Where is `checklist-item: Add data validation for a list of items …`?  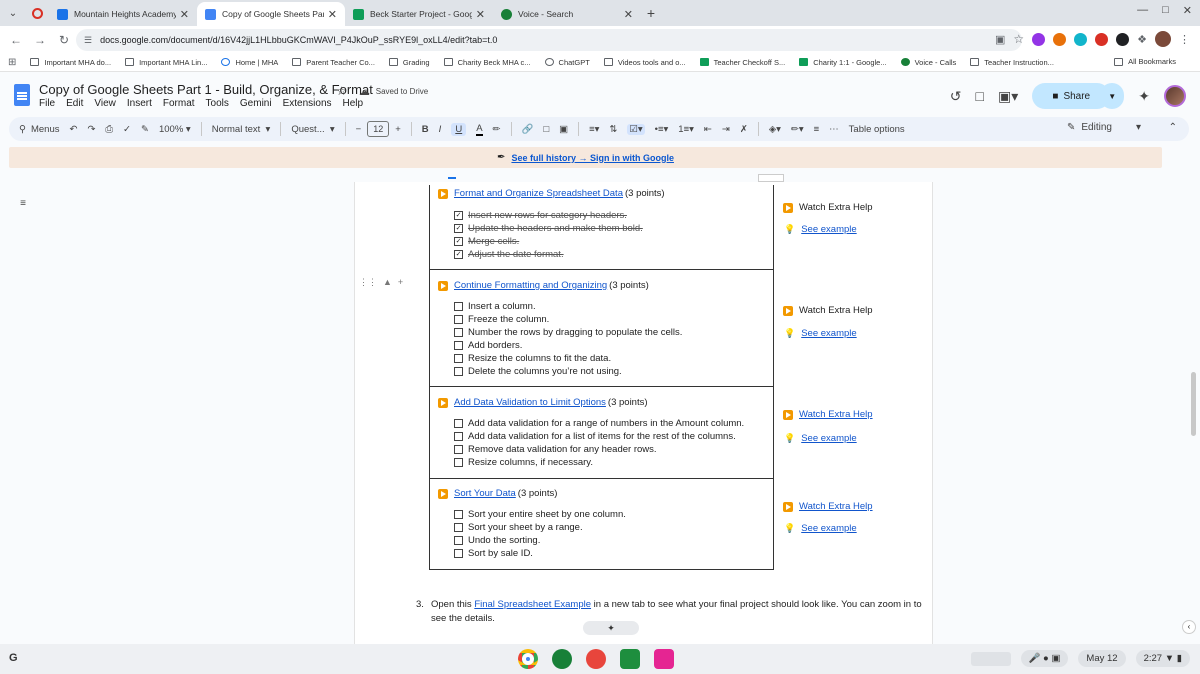 checklist-item: Add data validation for a list of items … is located at coordinates (595, 436).